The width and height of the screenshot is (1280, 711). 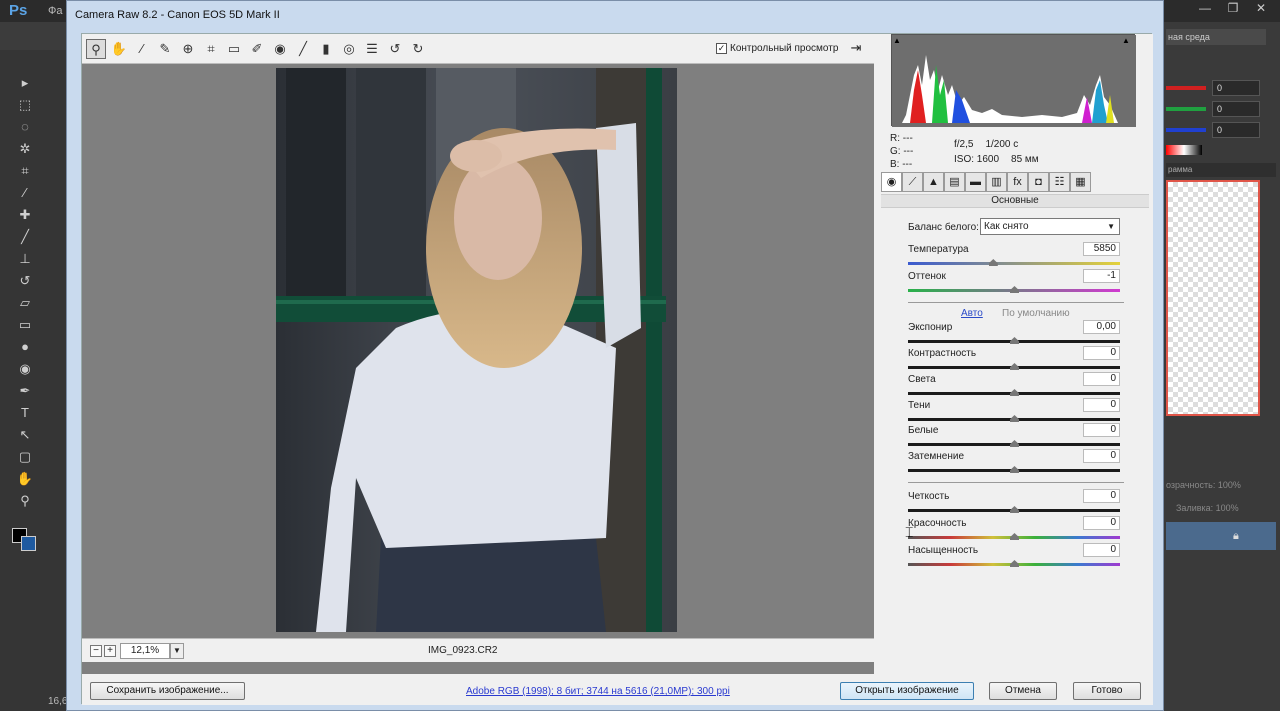 What do you see at coordinates (1127, 41) in the screenshot?
I see `highlight-clip-icon: ▲` at bounding box center [1127, 41].